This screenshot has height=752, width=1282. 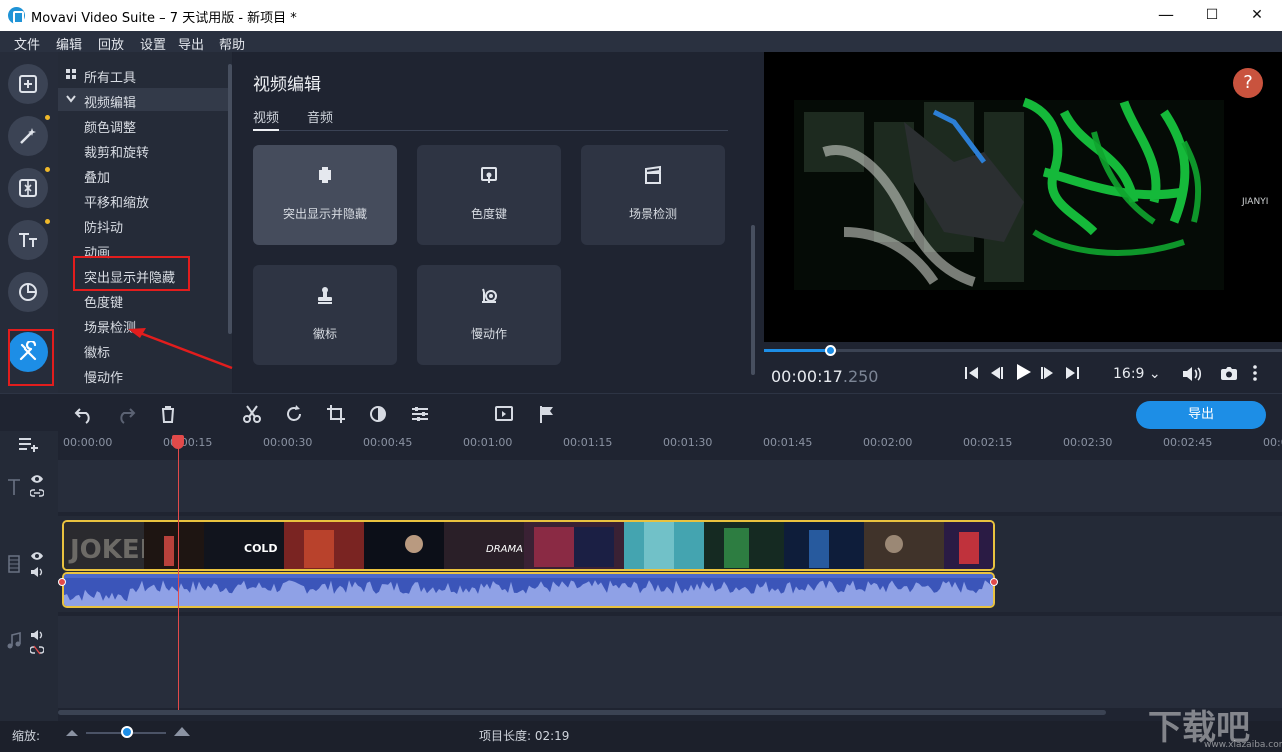 I want to click on tab-divider, so click(x=490, y=130).